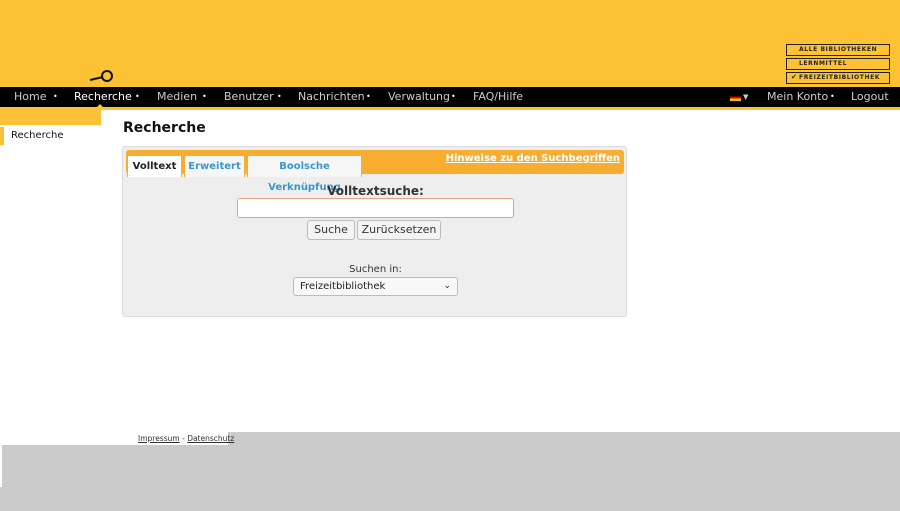  What do you see at coordinates (304, 174) in the screenshot?
I see `tab-boolsche-verknuepfung: Boolsche Verknüpfung` at bounding box center [304, 174].